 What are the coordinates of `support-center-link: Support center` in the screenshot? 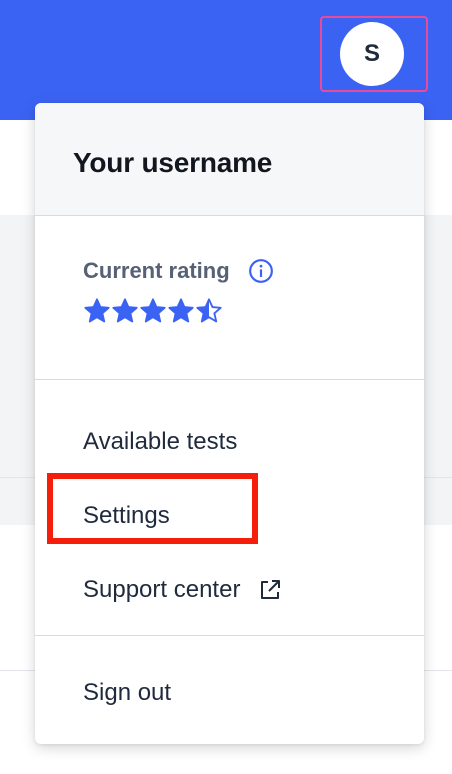 It's located at (229, 590).